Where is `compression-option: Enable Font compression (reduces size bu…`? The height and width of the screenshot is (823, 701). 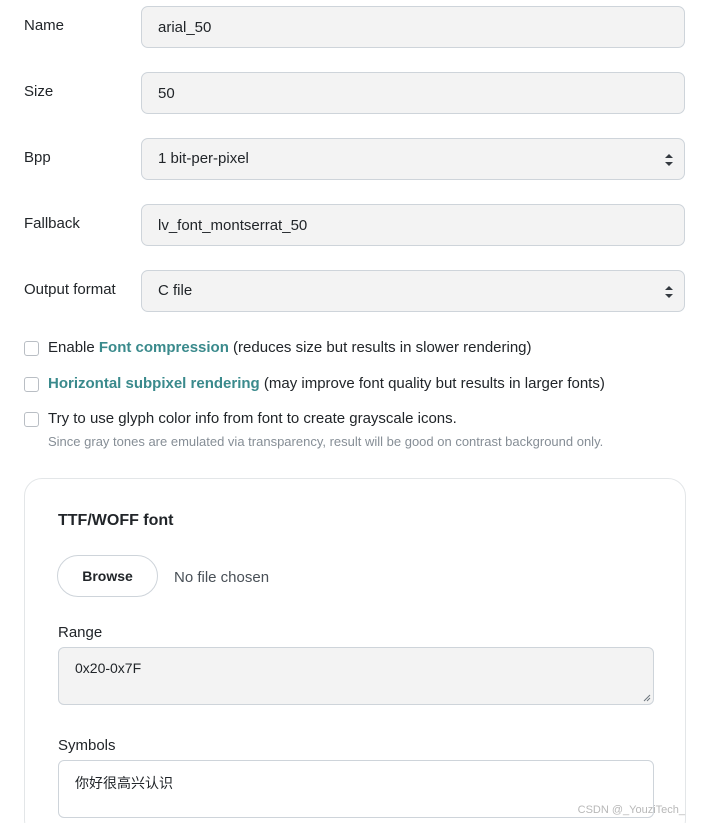 compression-option: Enable Font compression (reduces size bu… is located at coordinates (350, 350).